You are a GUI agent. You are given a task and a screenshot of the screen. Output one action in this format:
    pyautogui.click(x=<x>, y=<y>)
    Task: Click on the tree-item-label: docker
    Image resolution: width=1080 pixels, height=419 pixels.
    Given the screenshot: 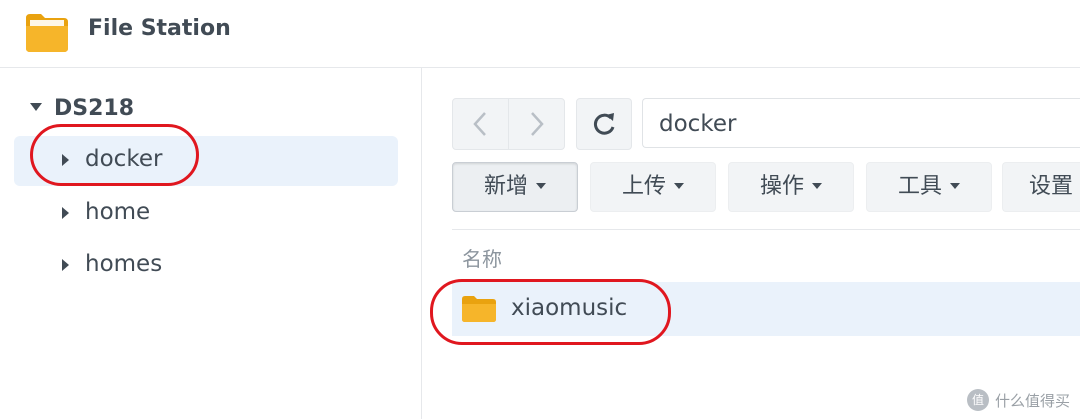 What is the action you would take?
    pyautogui.click(x=124, y=159)
    